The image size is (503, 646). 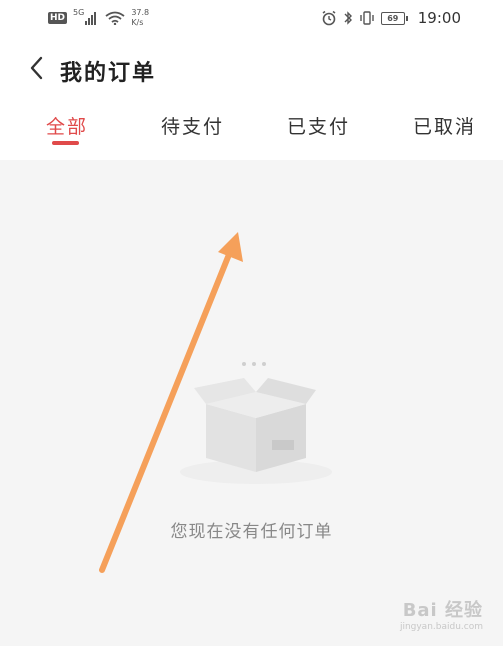 What do you see at coordinates (444, 125) in the screenshot?
I see `tab-cancelled: 已取消` at bounding box center [444, 125].